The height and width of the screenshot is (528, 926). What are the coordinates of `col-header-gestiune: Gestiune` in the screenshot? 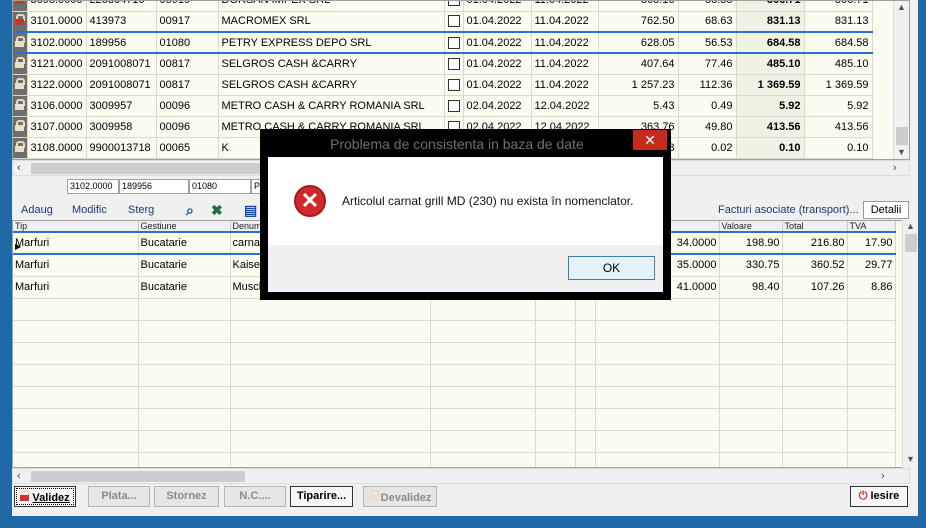 It's located at (184, 227).